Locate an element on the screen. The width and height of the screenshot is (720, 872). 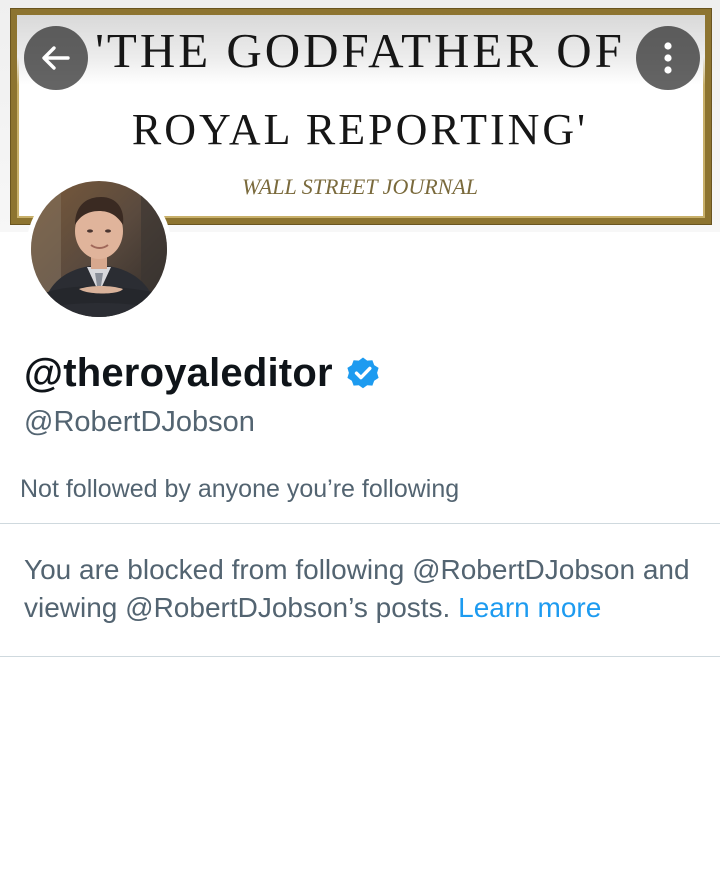
more-options-button is located at coordinates (668, 58).